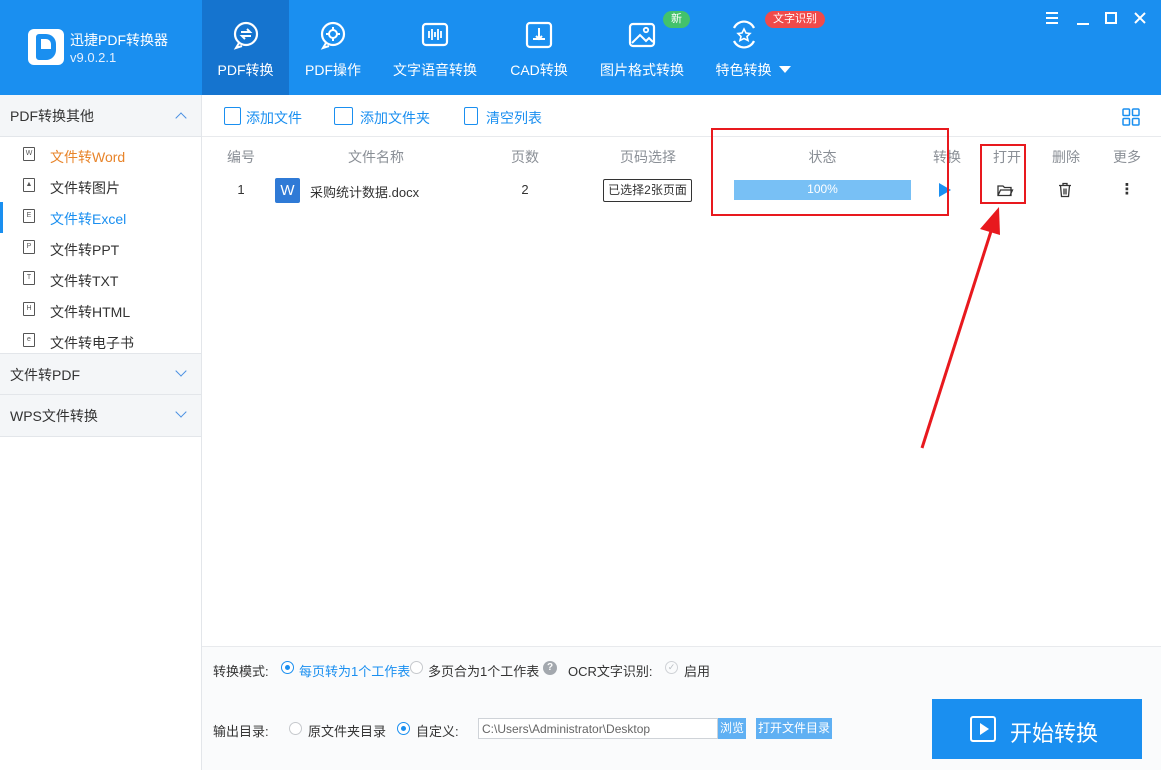  I want to click on waveform-icon, so click(435, 34).